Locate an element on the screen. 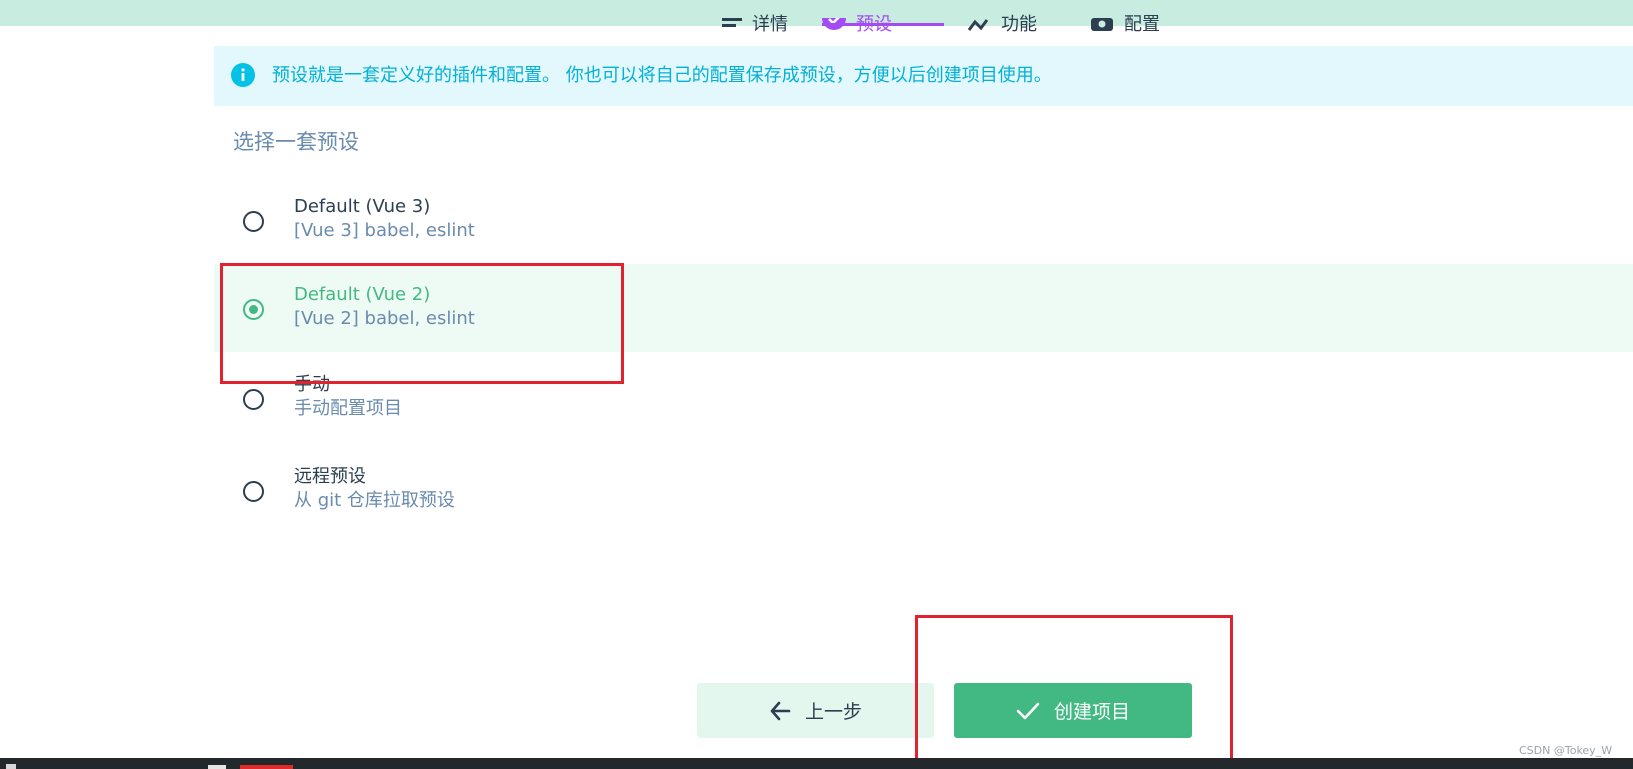  preset-name: 手动 is located at coordinates (312, 384).